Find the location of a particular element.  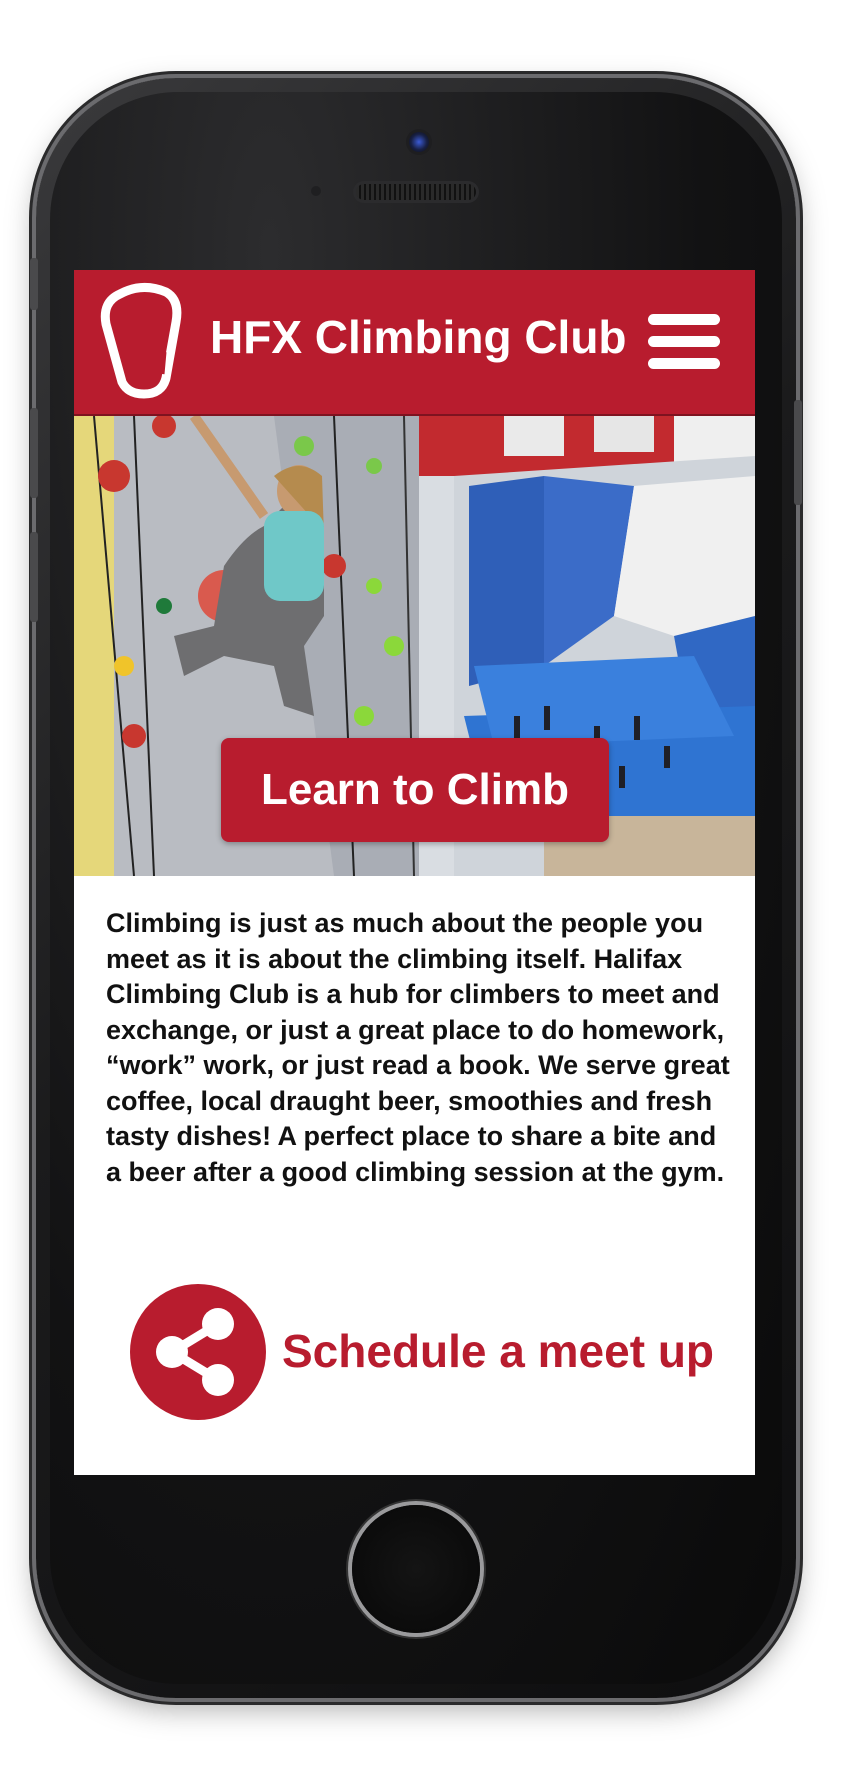

share-icon-circle is located at coordinates (198, 1352).